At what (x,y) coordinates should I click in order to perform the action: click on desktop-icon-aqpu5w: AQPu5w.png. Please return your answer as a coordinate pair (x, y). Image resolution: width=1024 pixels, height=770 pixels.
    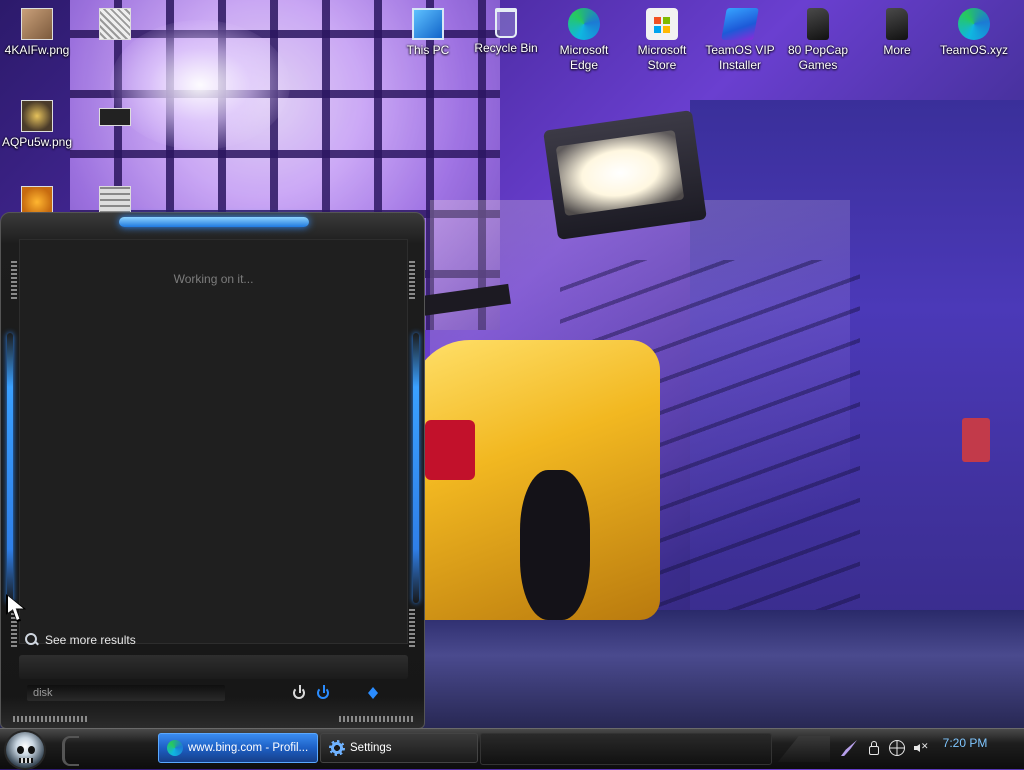
    Looking at the image, I should click on (37, 122).